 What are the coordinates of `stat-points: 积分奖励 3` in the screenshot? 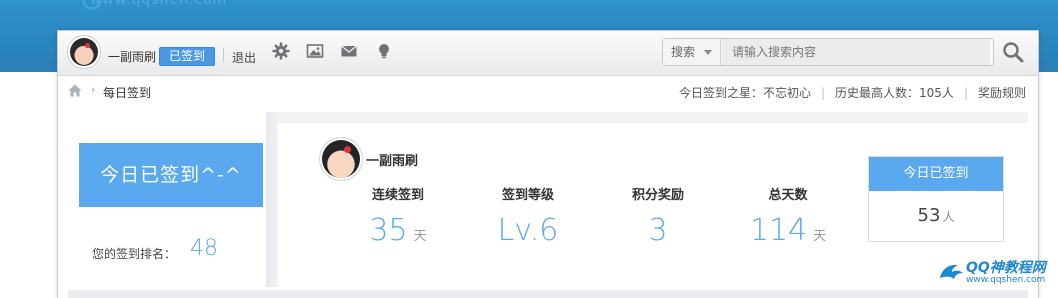 It's located at (658, 215).